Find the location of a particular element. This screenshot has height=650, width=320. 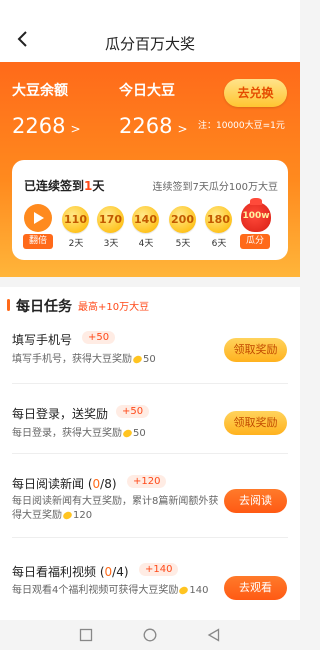

progress-total: /4) is located at coordinates (120, 572).